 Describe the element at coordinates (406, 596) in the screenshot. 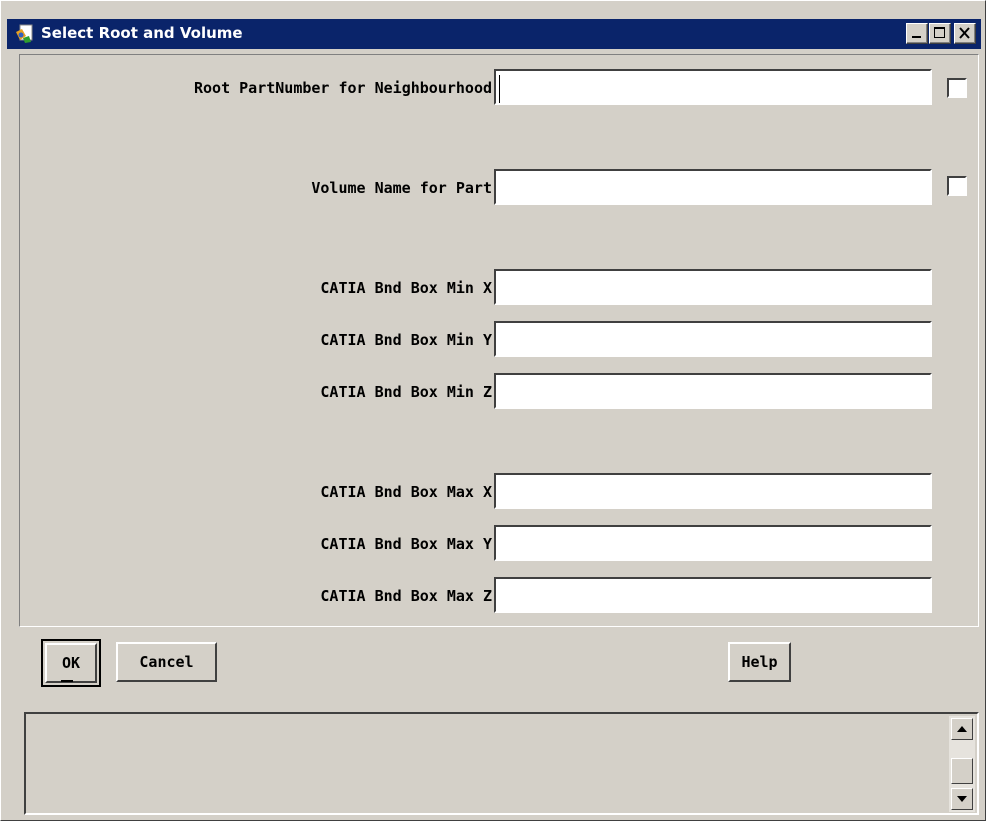

I see `bnd-box-max-z-label: CATIA Bnd Box Max Z` at that location.